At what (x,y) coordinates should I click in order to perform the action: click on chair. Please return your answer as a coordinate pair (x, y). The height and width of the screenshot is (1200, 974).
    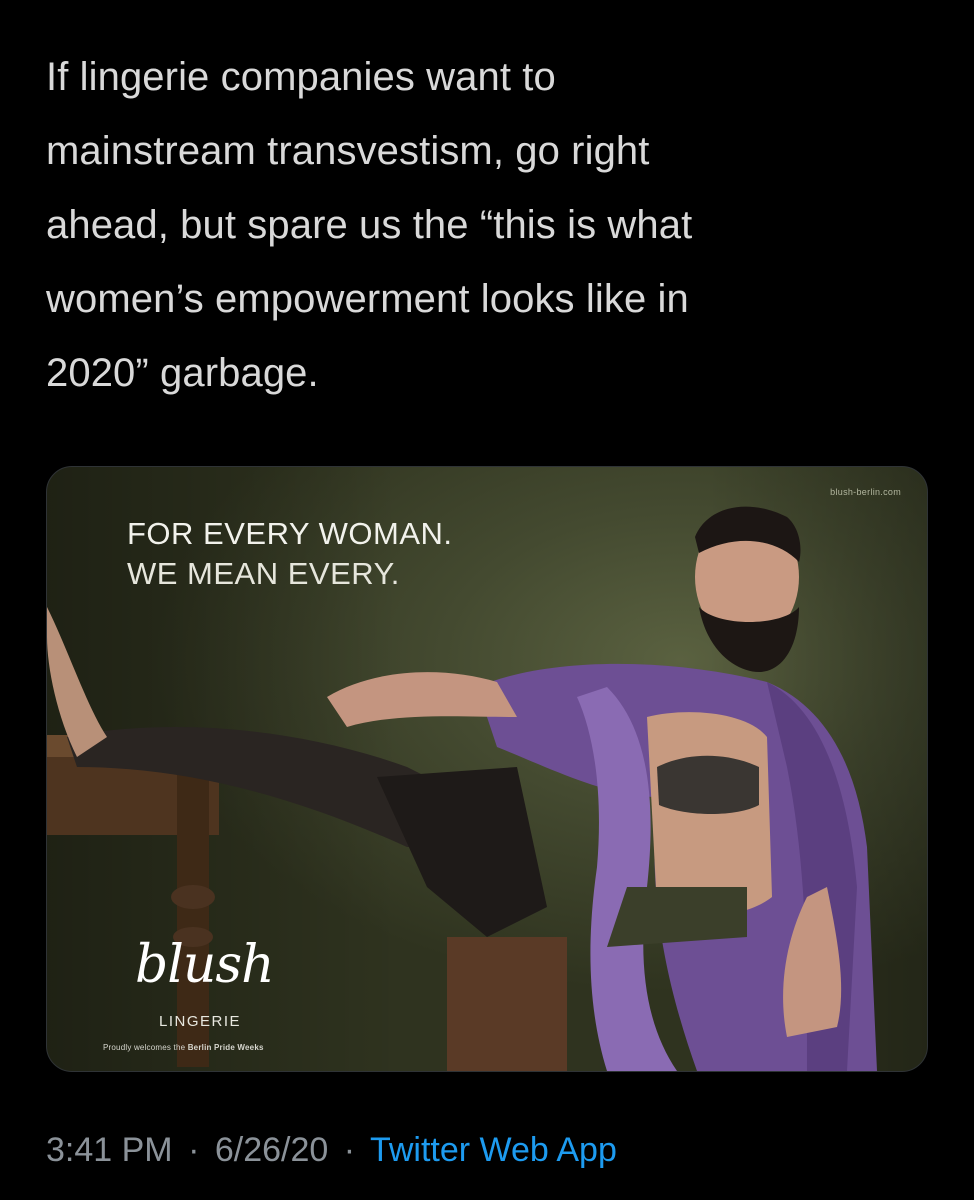
    Looking at the image, I should click on (507, 1004).